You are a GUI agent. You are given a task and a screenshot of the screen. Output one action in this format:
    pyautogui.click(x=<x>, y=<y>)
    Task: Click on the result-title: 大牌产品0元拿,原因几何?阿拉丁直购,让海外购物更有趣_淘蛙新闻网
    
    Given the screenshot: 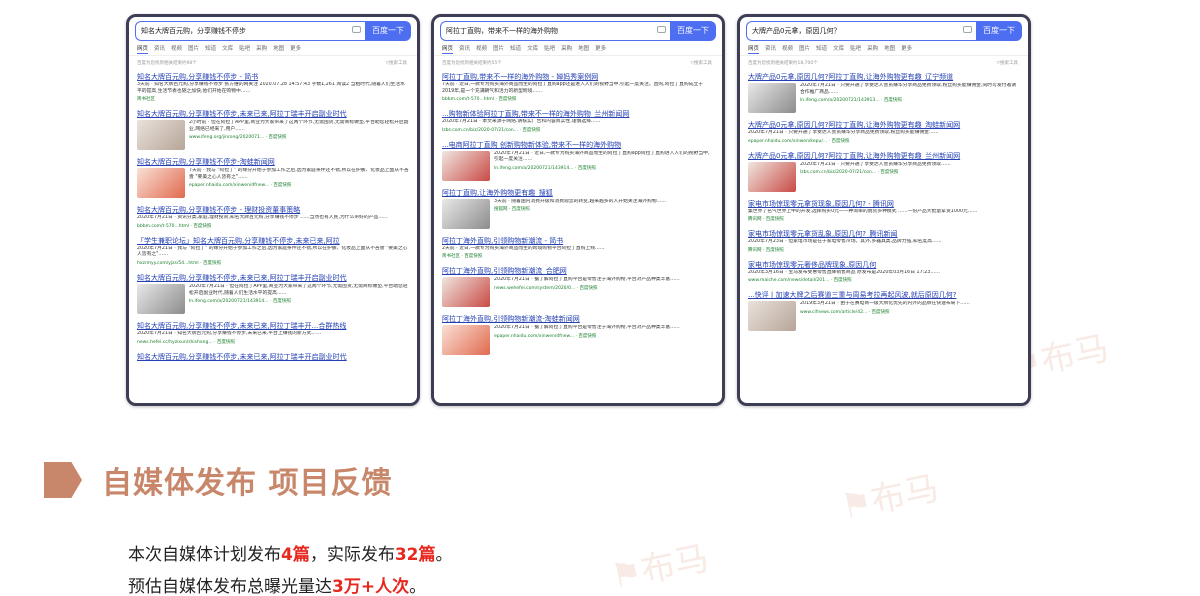 What is the action you would take?
    pyautogui.click(x=884, y=125)
    